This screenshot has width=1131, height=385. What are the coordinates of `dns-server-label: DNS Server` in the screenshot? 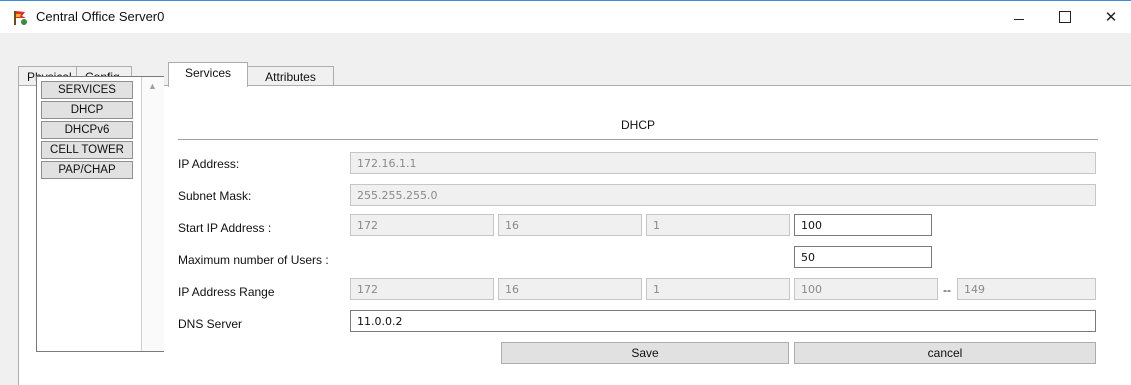 It's located at (210, 324).